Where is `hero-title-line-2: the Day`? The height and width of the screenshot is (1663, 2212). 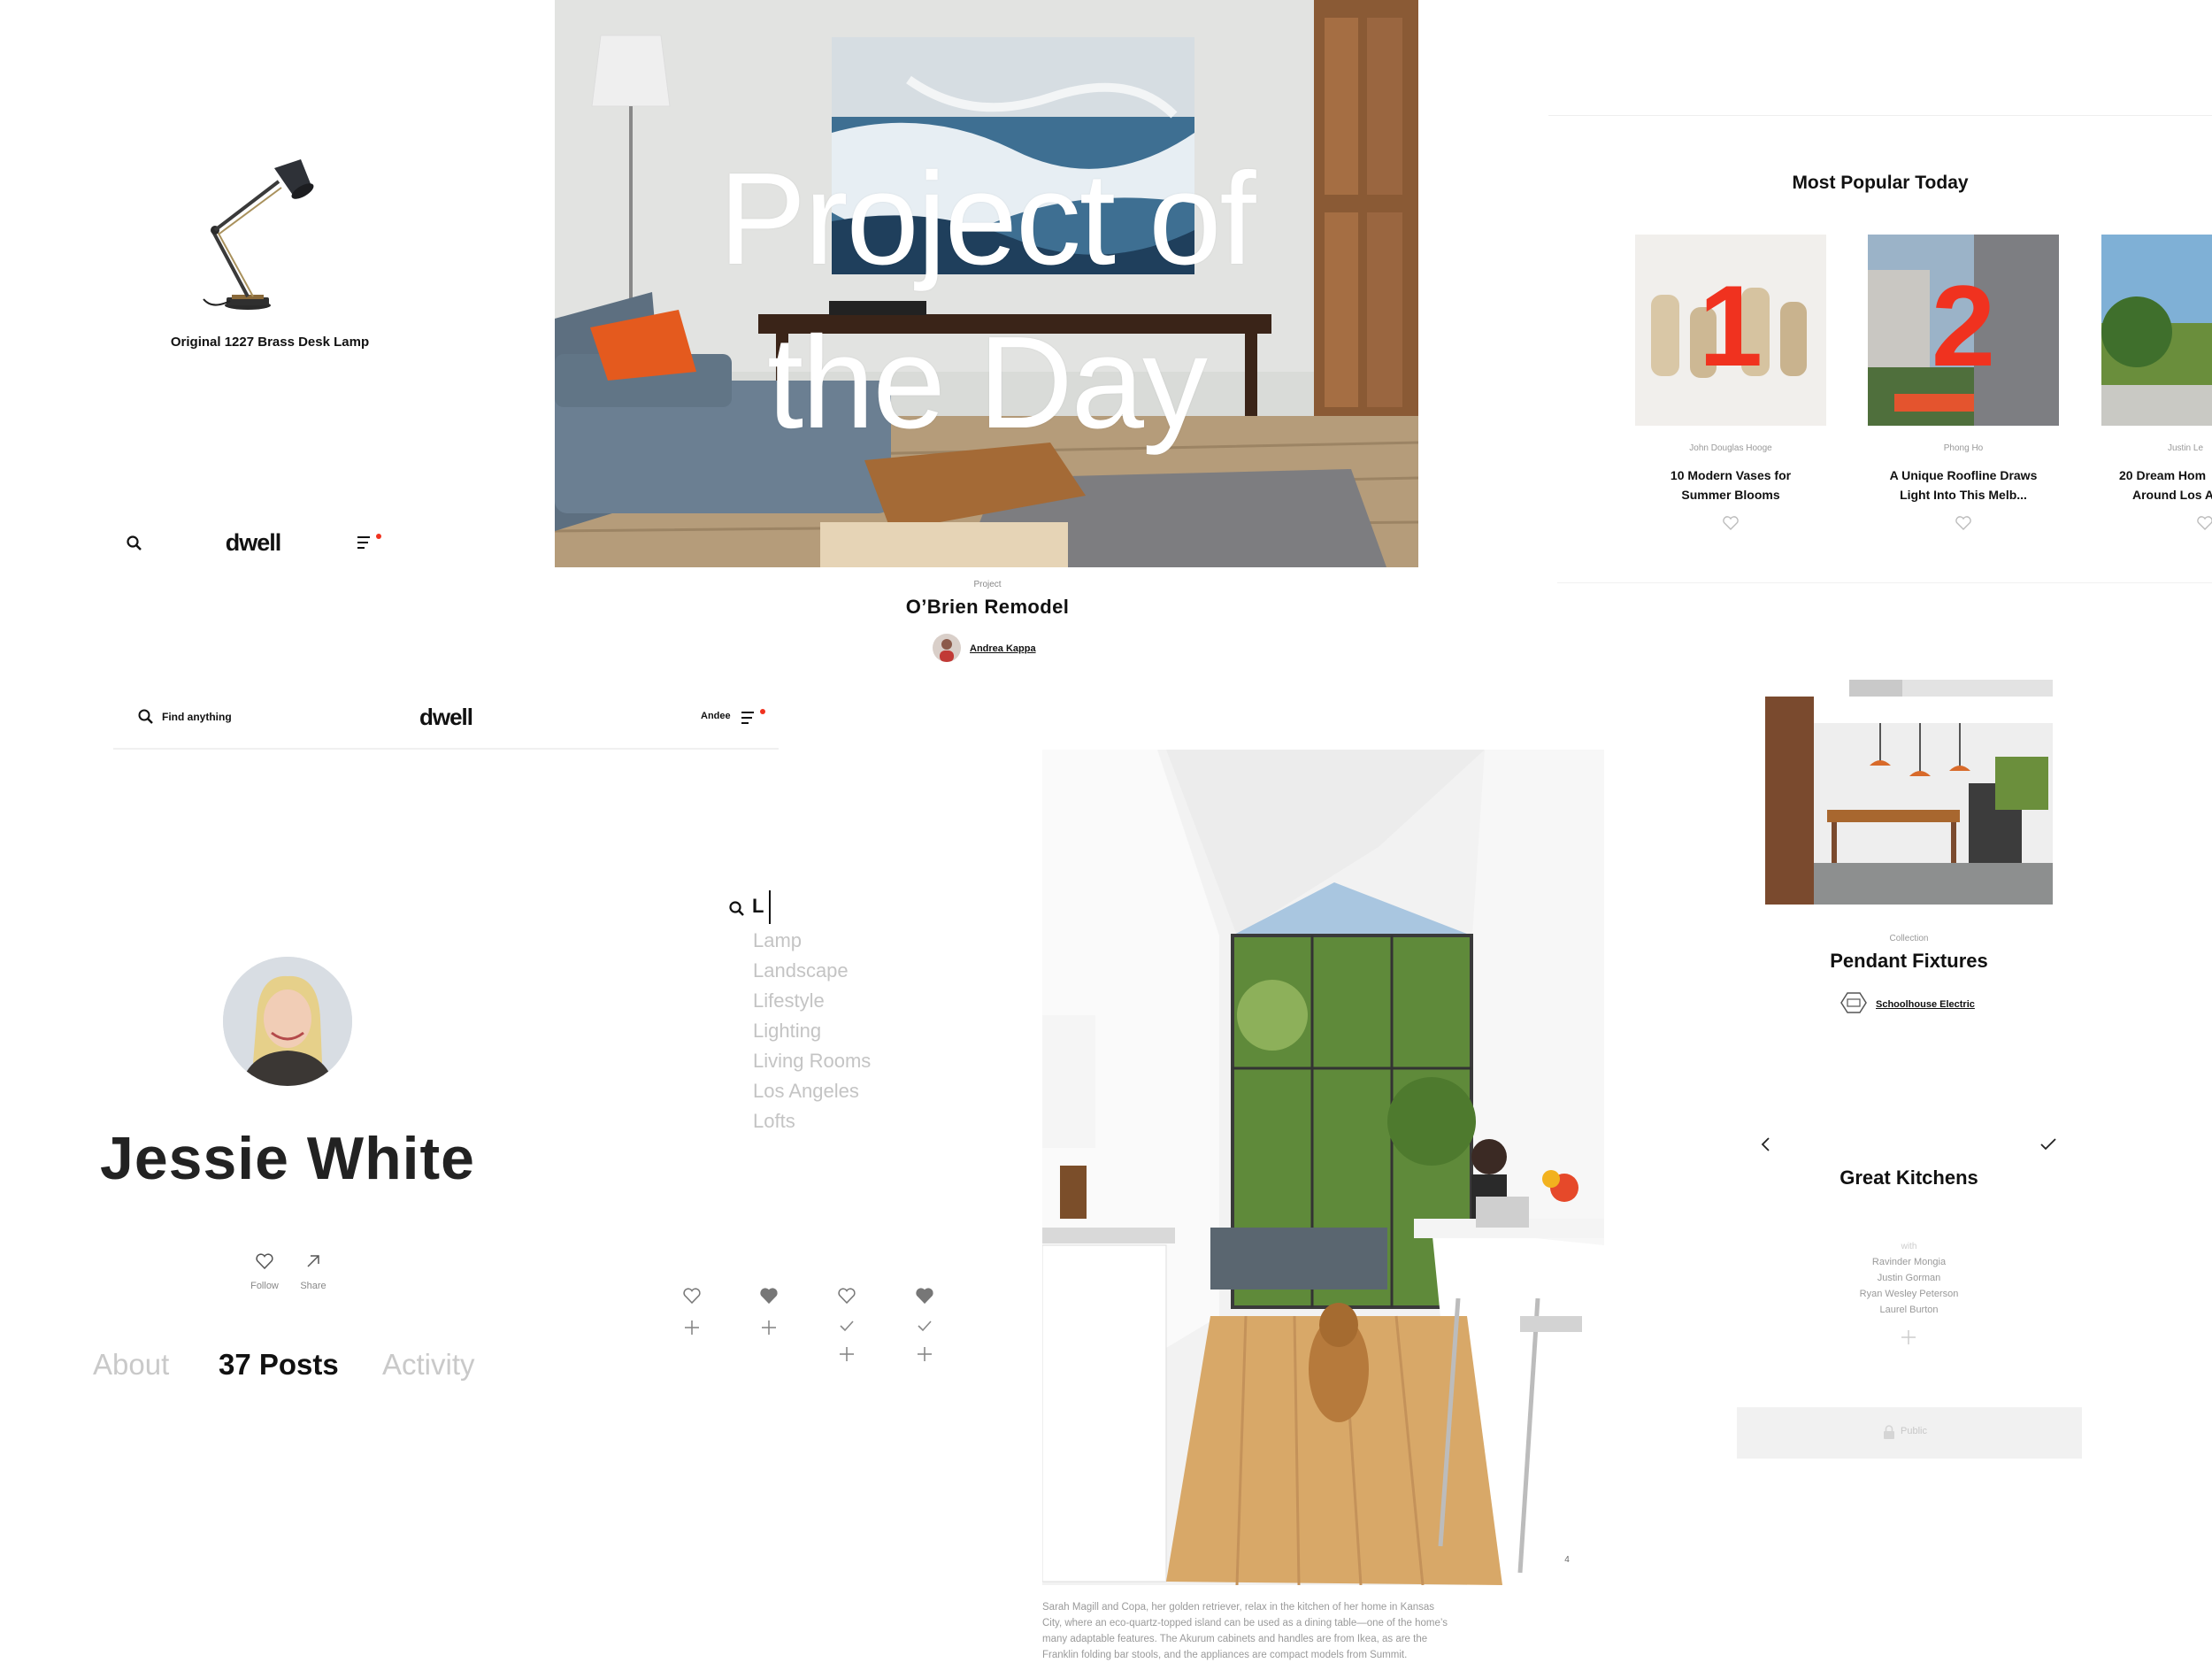 hero-title-line-2: the Day is located at coordinates (987, 383).